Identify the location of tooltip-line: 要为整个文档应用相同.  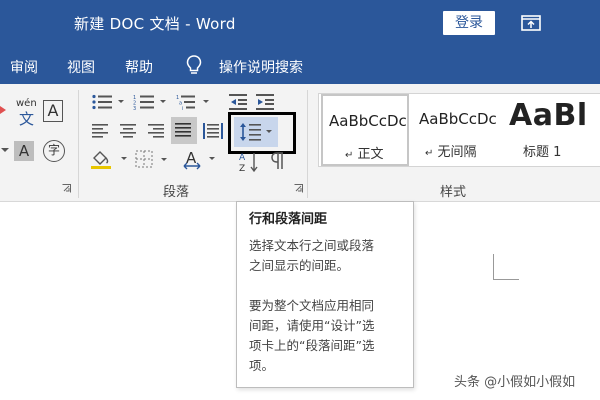
(312, 305).